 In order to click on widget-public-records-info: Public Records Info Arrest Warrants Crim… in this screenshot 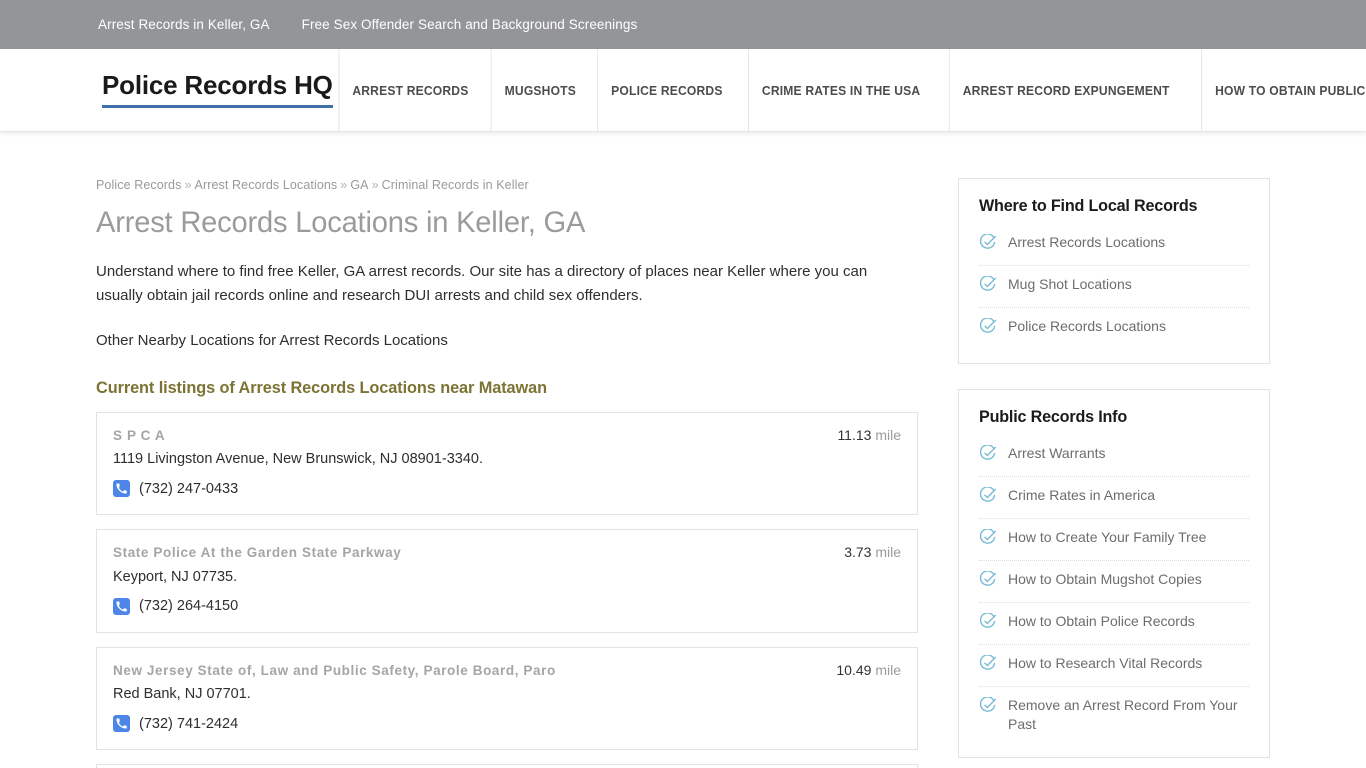, I will do `click(1114, 573)`.